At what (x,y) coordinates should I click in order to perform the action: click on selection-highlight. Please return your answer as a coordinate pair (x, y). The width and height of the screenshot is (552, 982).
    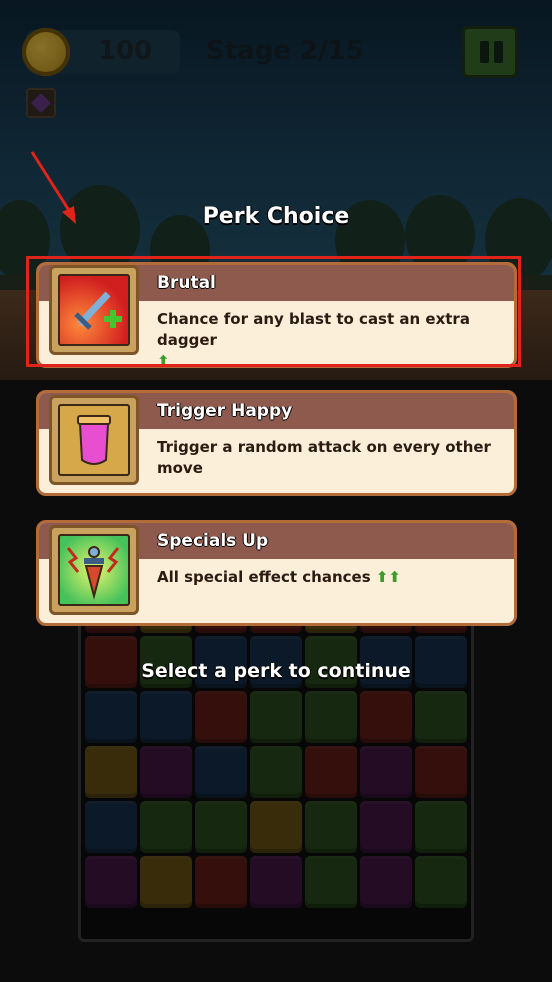
    Looking at the image, I should click on (273, 311).